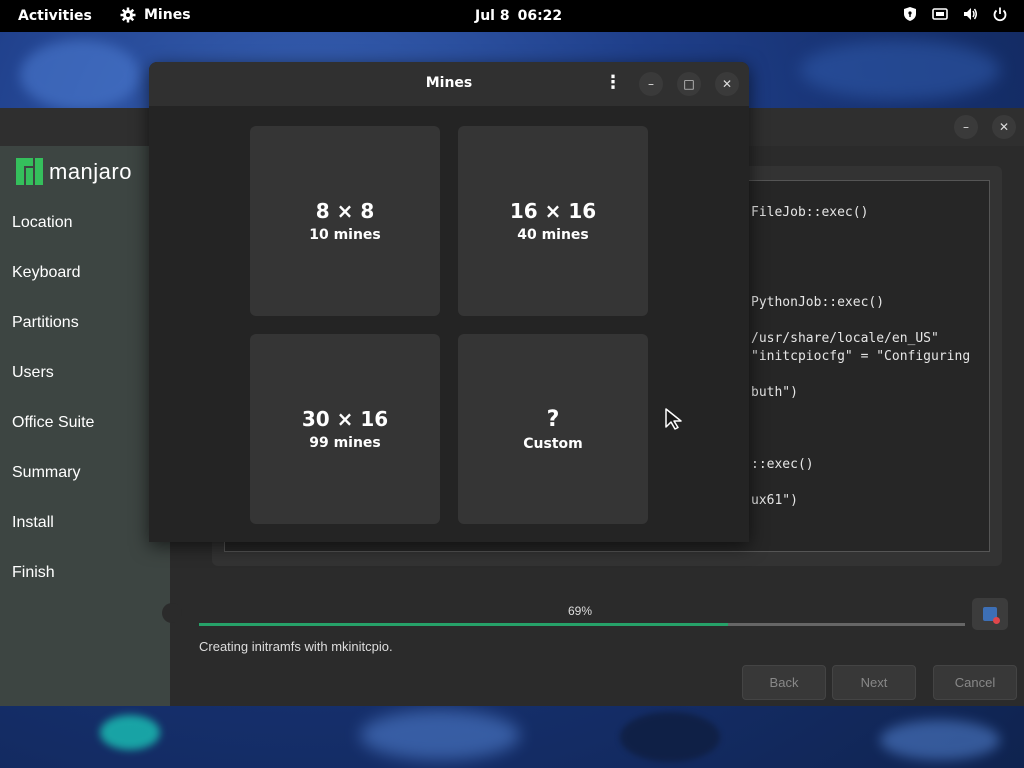 This screenshot has height=768, width=1024. I want to click on toggle-log-button, so click(990, 614).